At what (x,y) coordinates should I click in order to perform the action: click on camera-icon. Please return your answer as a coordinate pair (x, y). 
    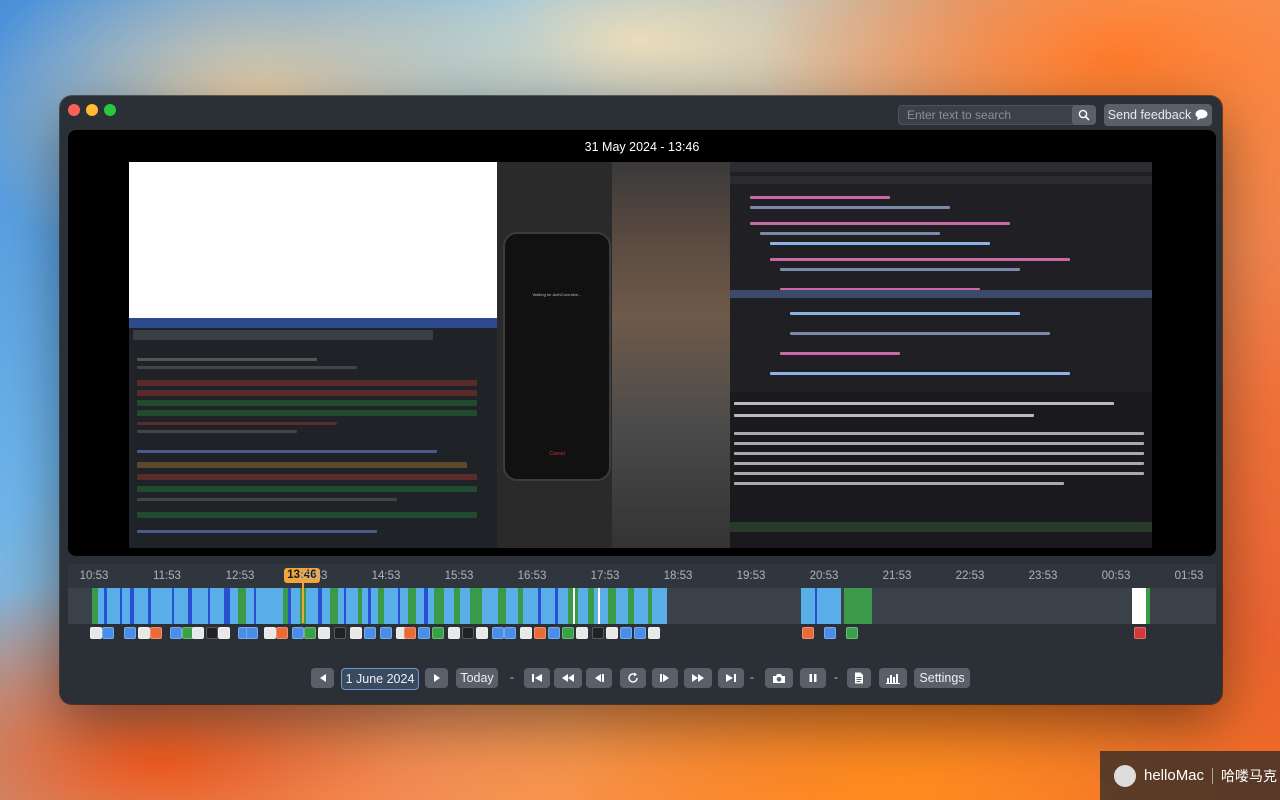
    Looking at the image, I should click on (779, 678).